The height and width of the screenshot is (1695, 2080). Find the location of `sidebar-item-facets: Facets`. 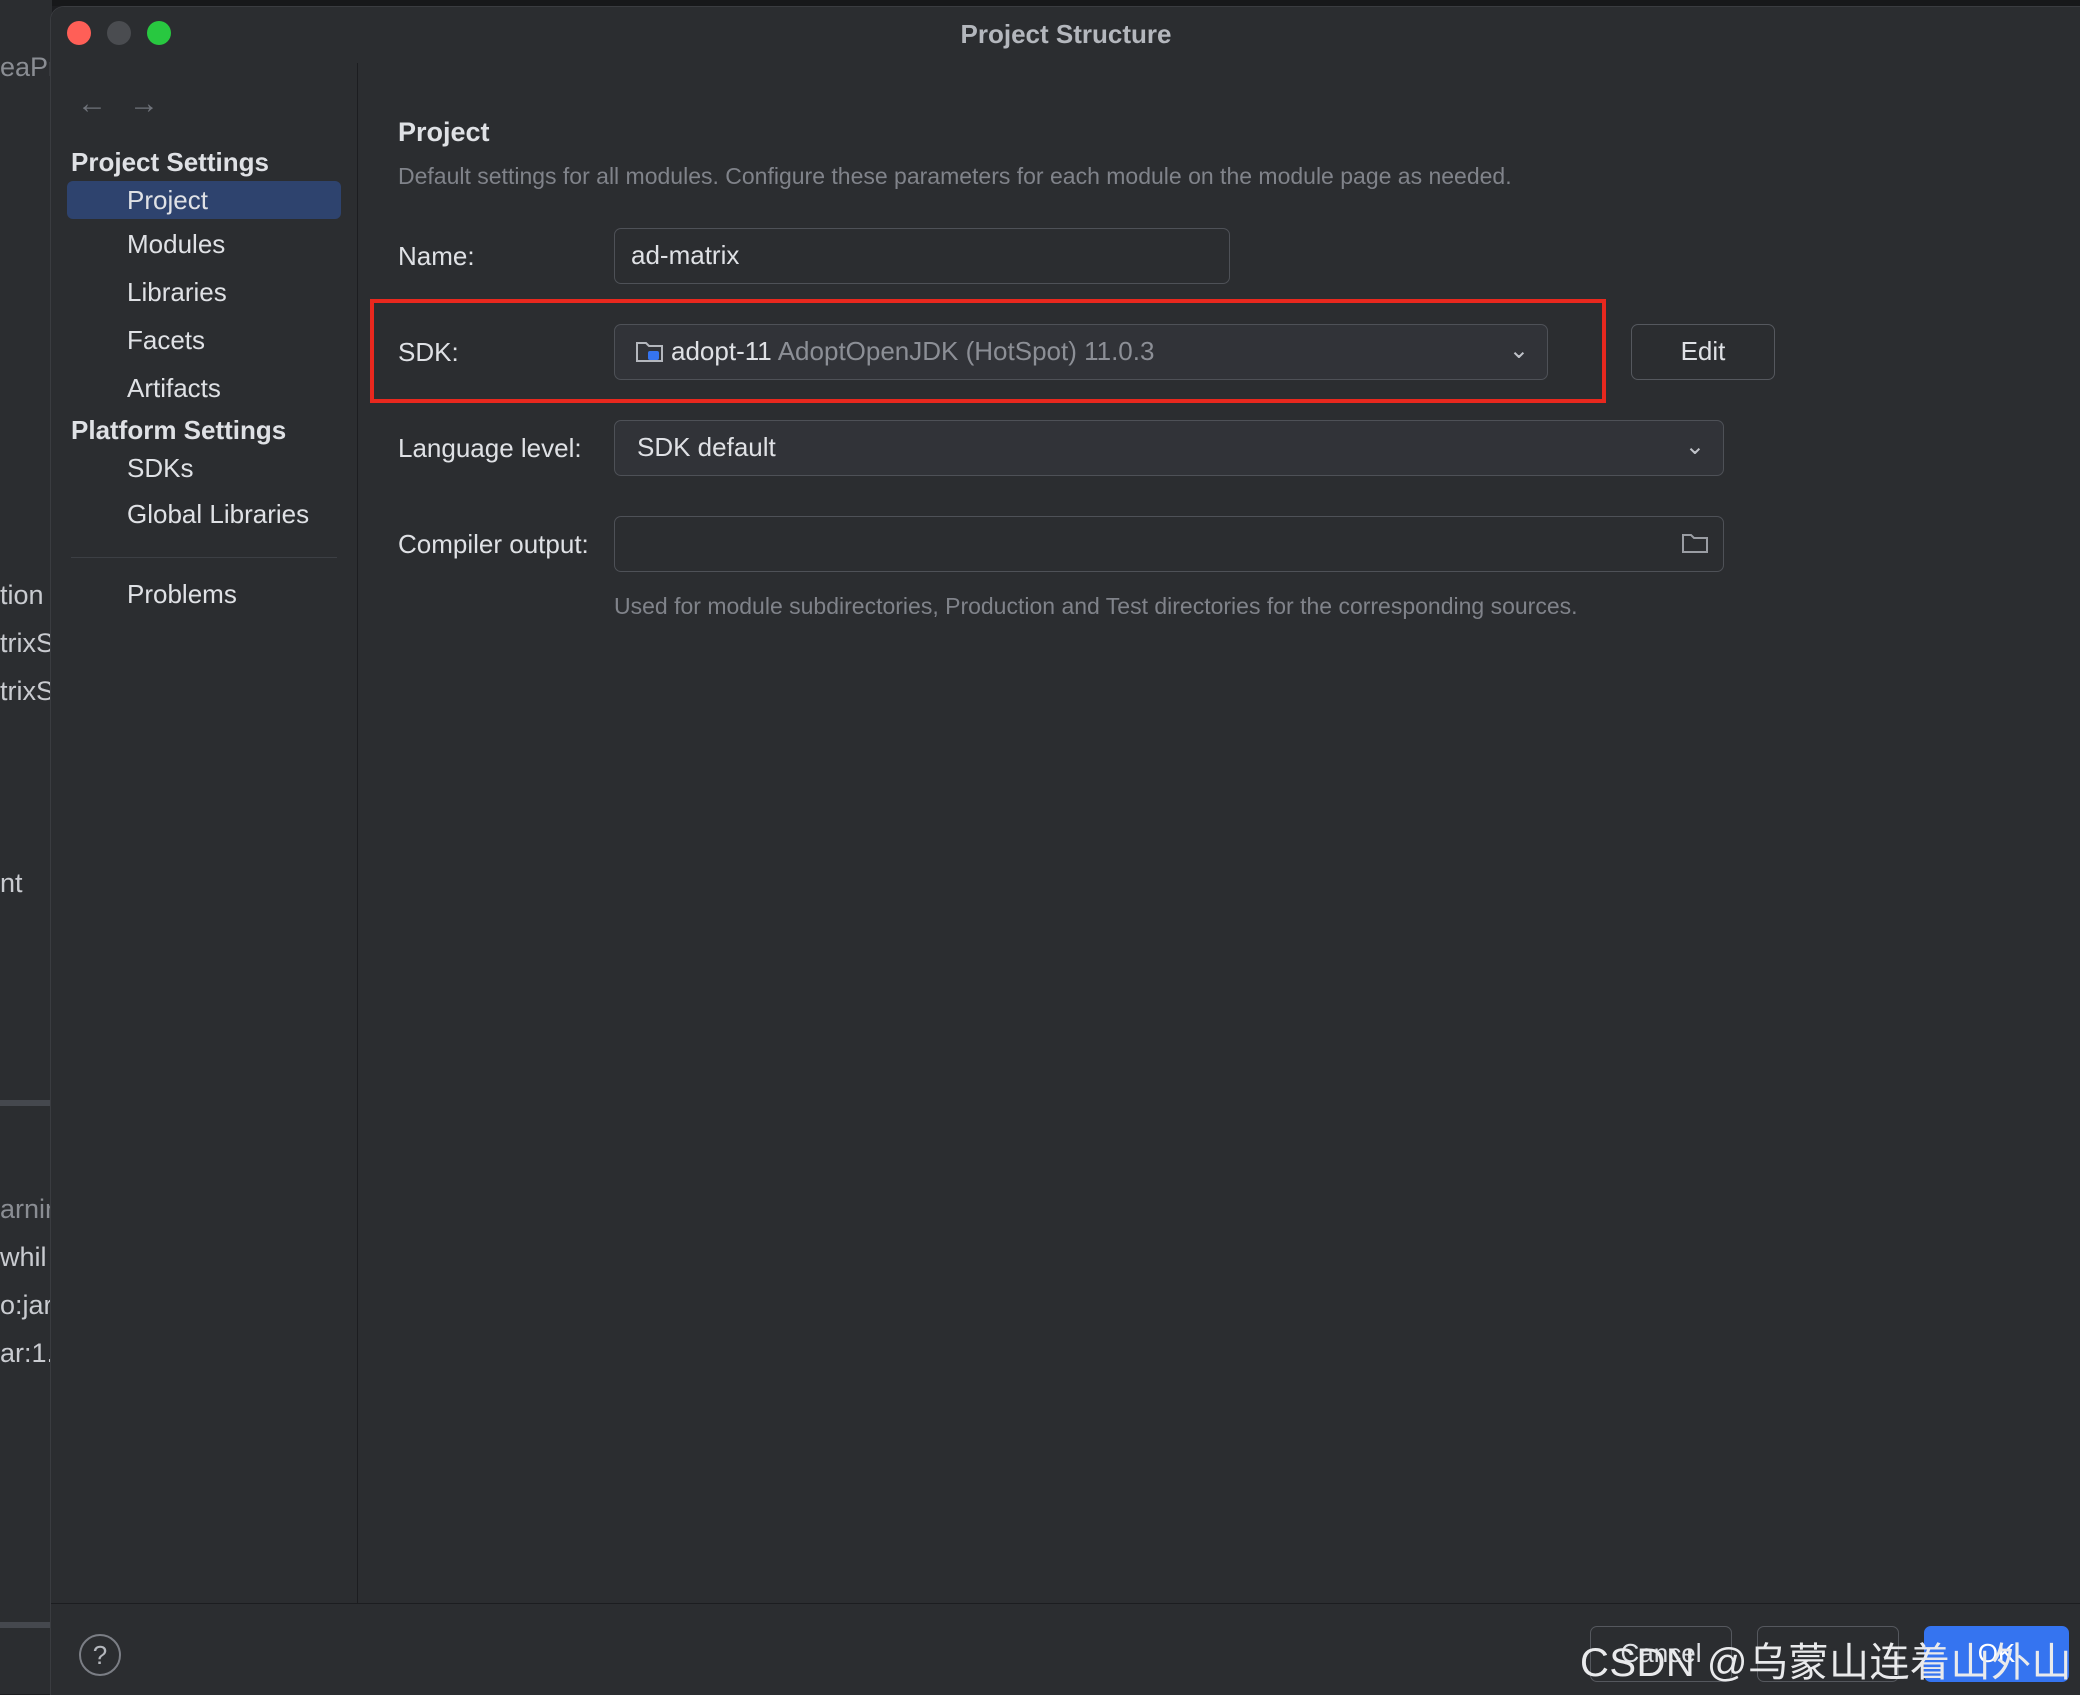

sidebar-item-facets: Facets is located at coordinates (204, 340).